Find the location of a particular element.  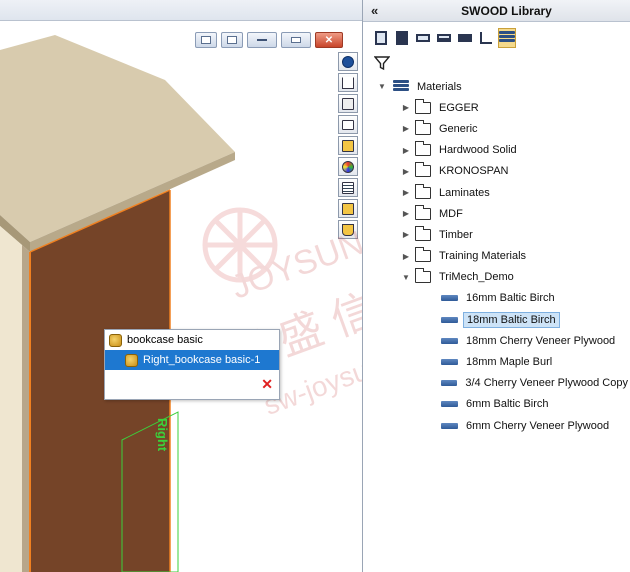

popup-title-row: bookcase basic is located at coordinates (192, 340).